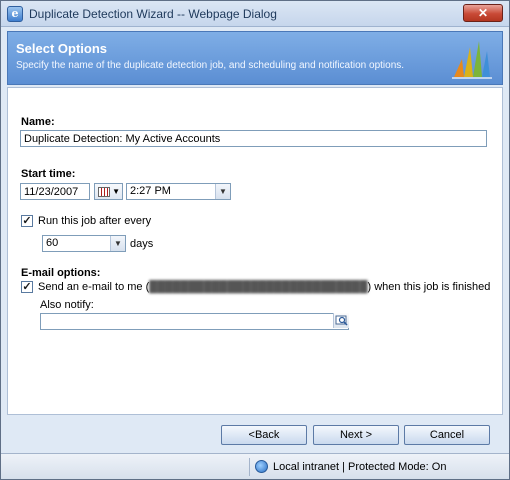 This screenshot has width=510, height=480. Describe the element at coordinates (258, 287) in the screenshot. I see `redacted-email-address: ████████████████████████████` at that location.